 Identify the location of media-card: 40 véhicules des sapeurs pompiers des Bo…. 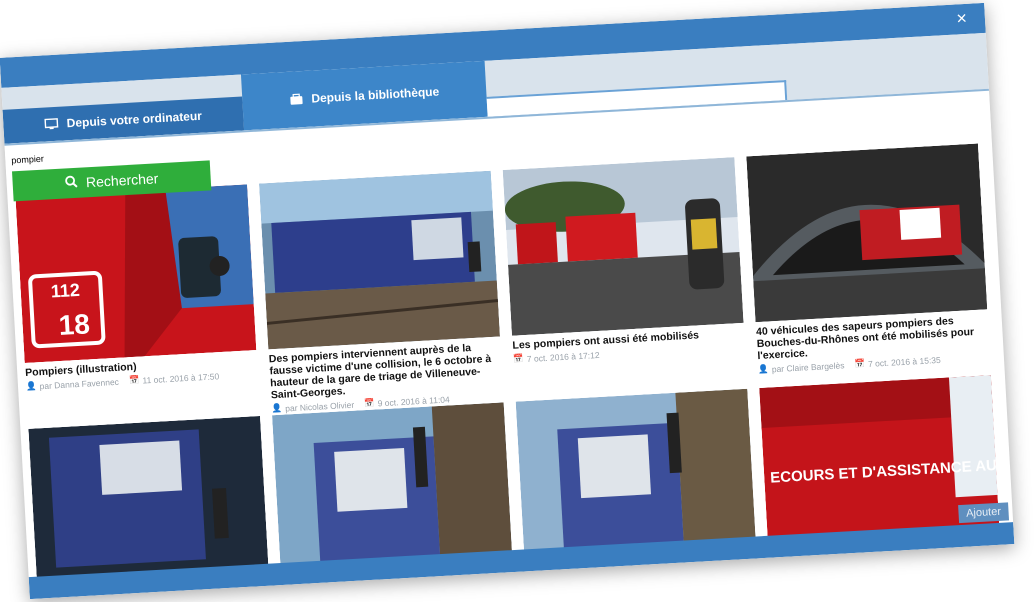
(868, 259).